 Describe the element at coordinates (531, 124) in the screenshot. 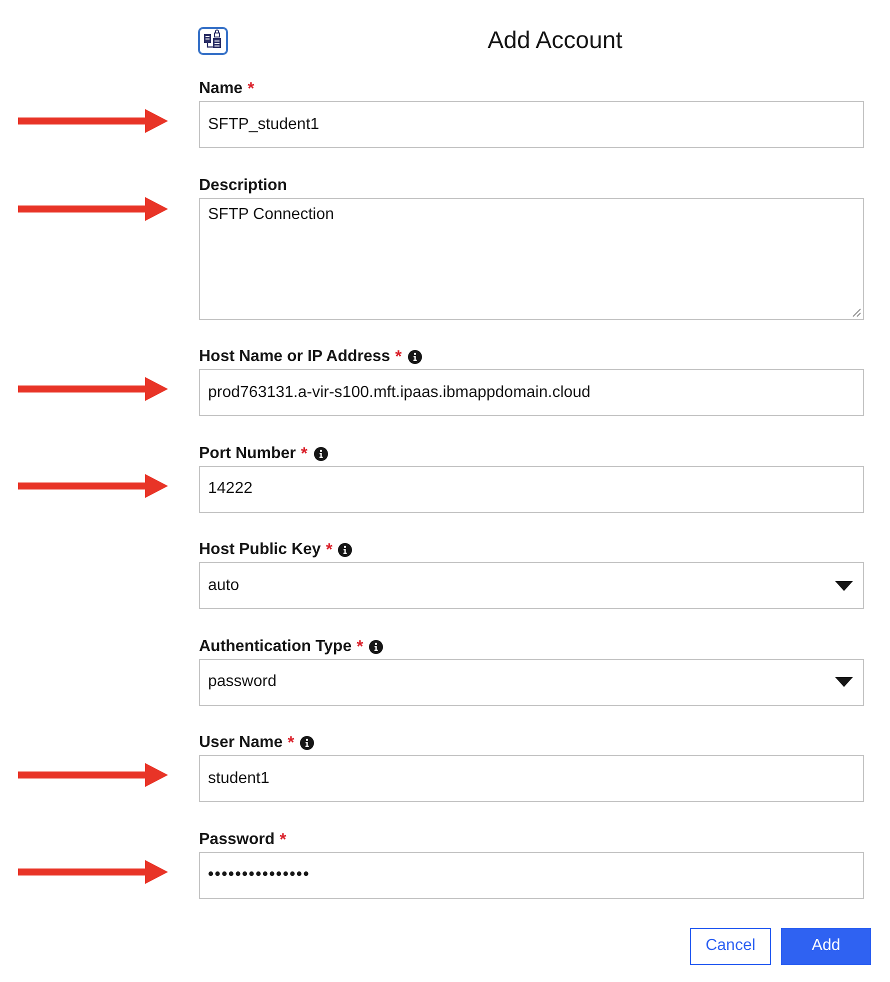

I see `input-field: SFTP_student1` at that location.